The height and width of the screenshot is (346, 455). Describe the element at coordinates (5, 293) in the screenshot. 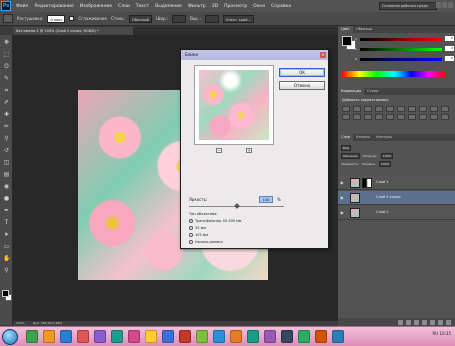

I see `foreground-color-swatch` at that location.